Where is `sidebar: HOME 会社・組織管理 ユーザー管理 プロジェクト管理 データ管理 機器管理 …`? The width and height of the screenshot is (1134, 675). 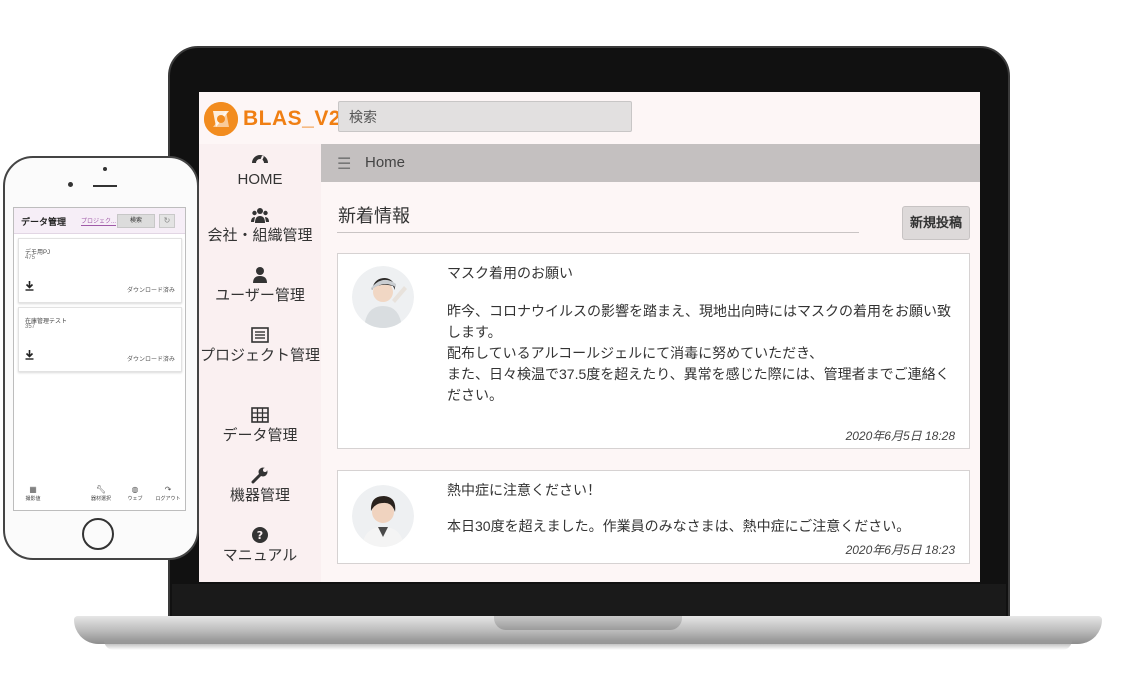 sidebar: HOME 会社・組織管理 ユーザー管理 プロジェクト管理 データ管理 機器管理 … is located at coordinates (260, 363).